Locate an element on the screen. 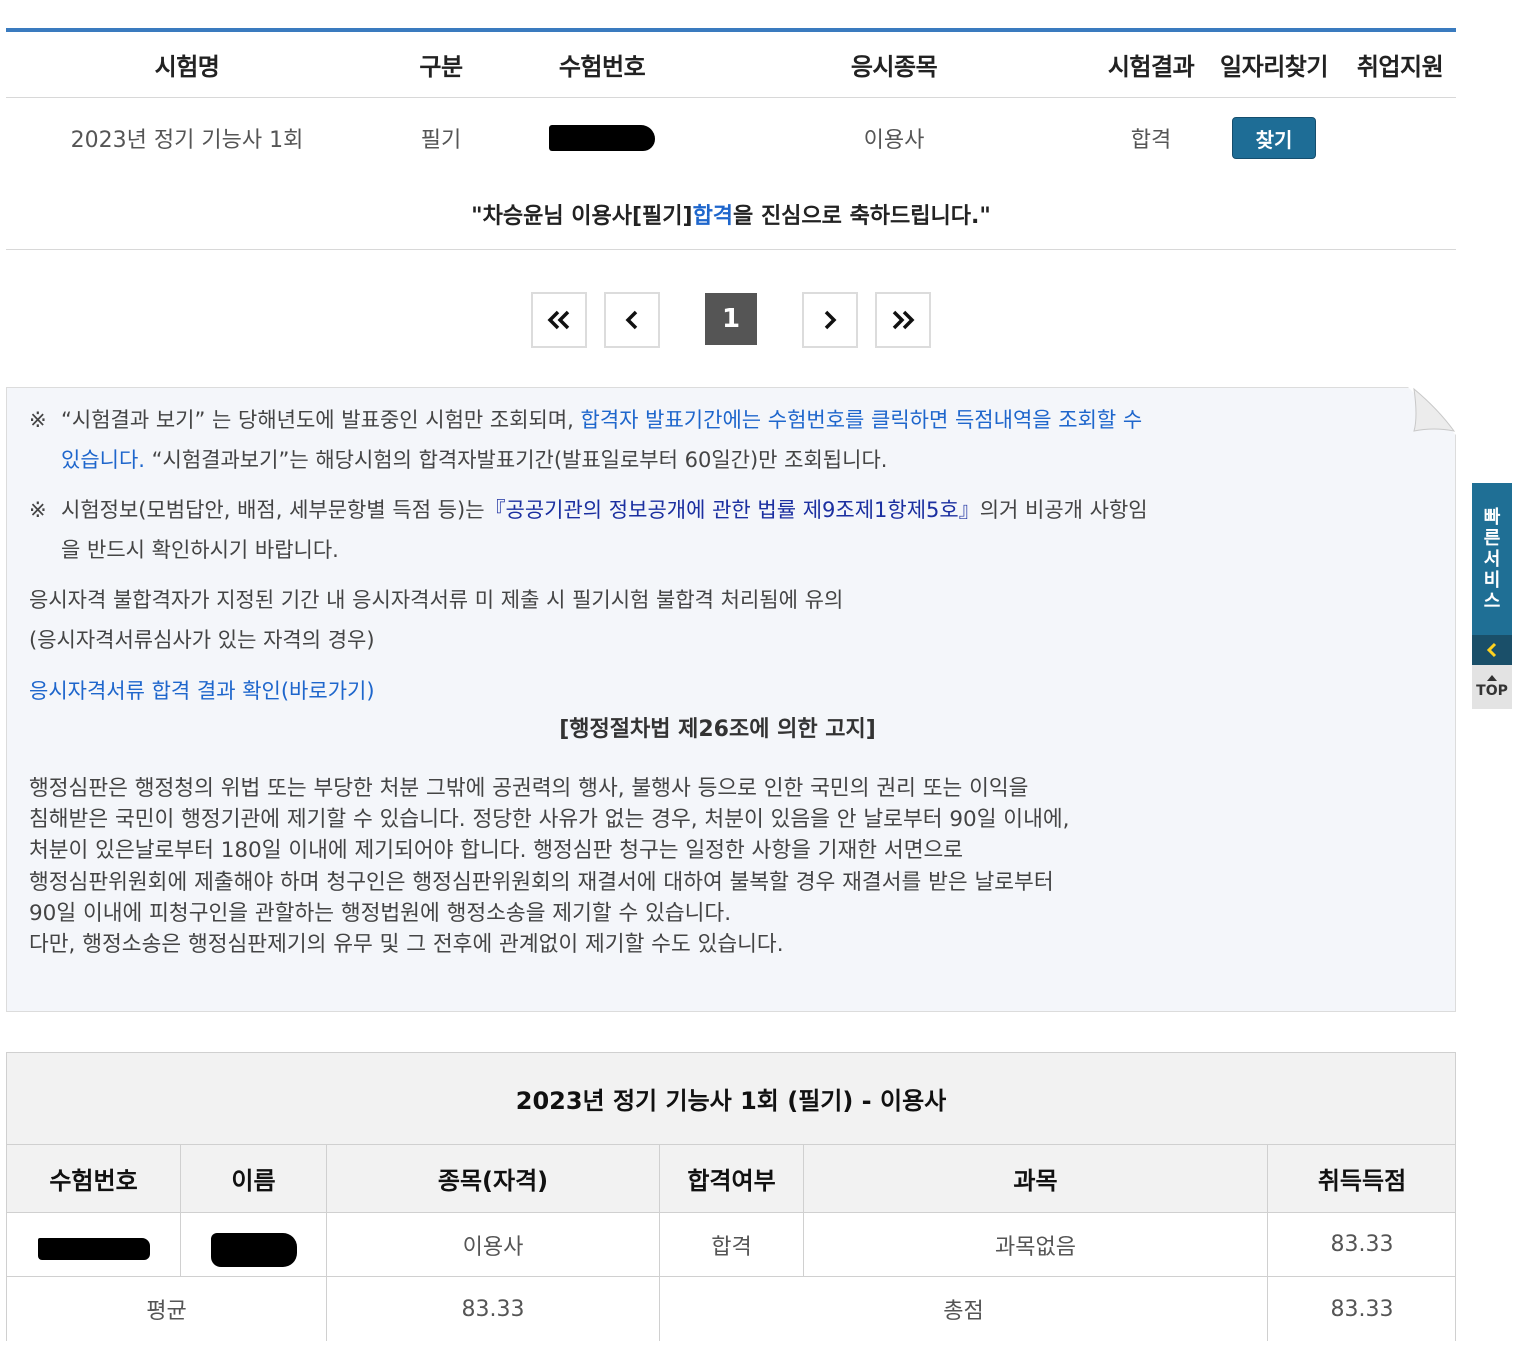 The height and width of the screenshot is (1356, 1521). summary-row: 평균 83.33 총점 83.33 is located at coordinates (731, 1309).